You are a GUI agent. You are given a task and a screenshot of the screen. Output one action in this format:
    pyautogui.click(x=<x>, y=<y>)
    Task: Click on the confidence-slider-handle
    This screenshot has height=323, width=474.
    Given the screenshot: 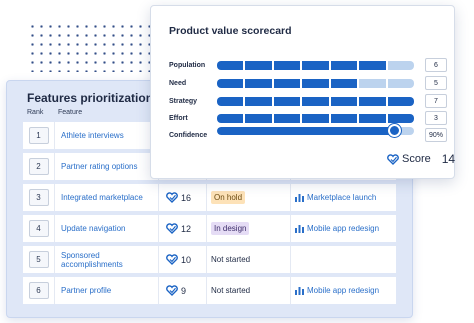 What is the action you would take?
    pyautogui.click(x=395, y=130)
    